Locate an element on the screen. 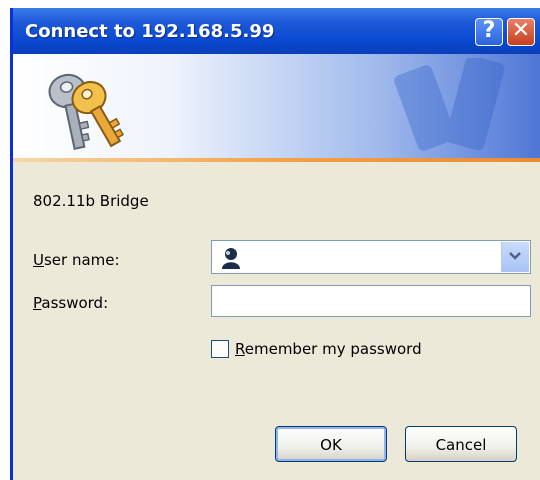 The width and height of the screenshot is (540, 480). chevron-down-icon is located at coordinates (515, 256).